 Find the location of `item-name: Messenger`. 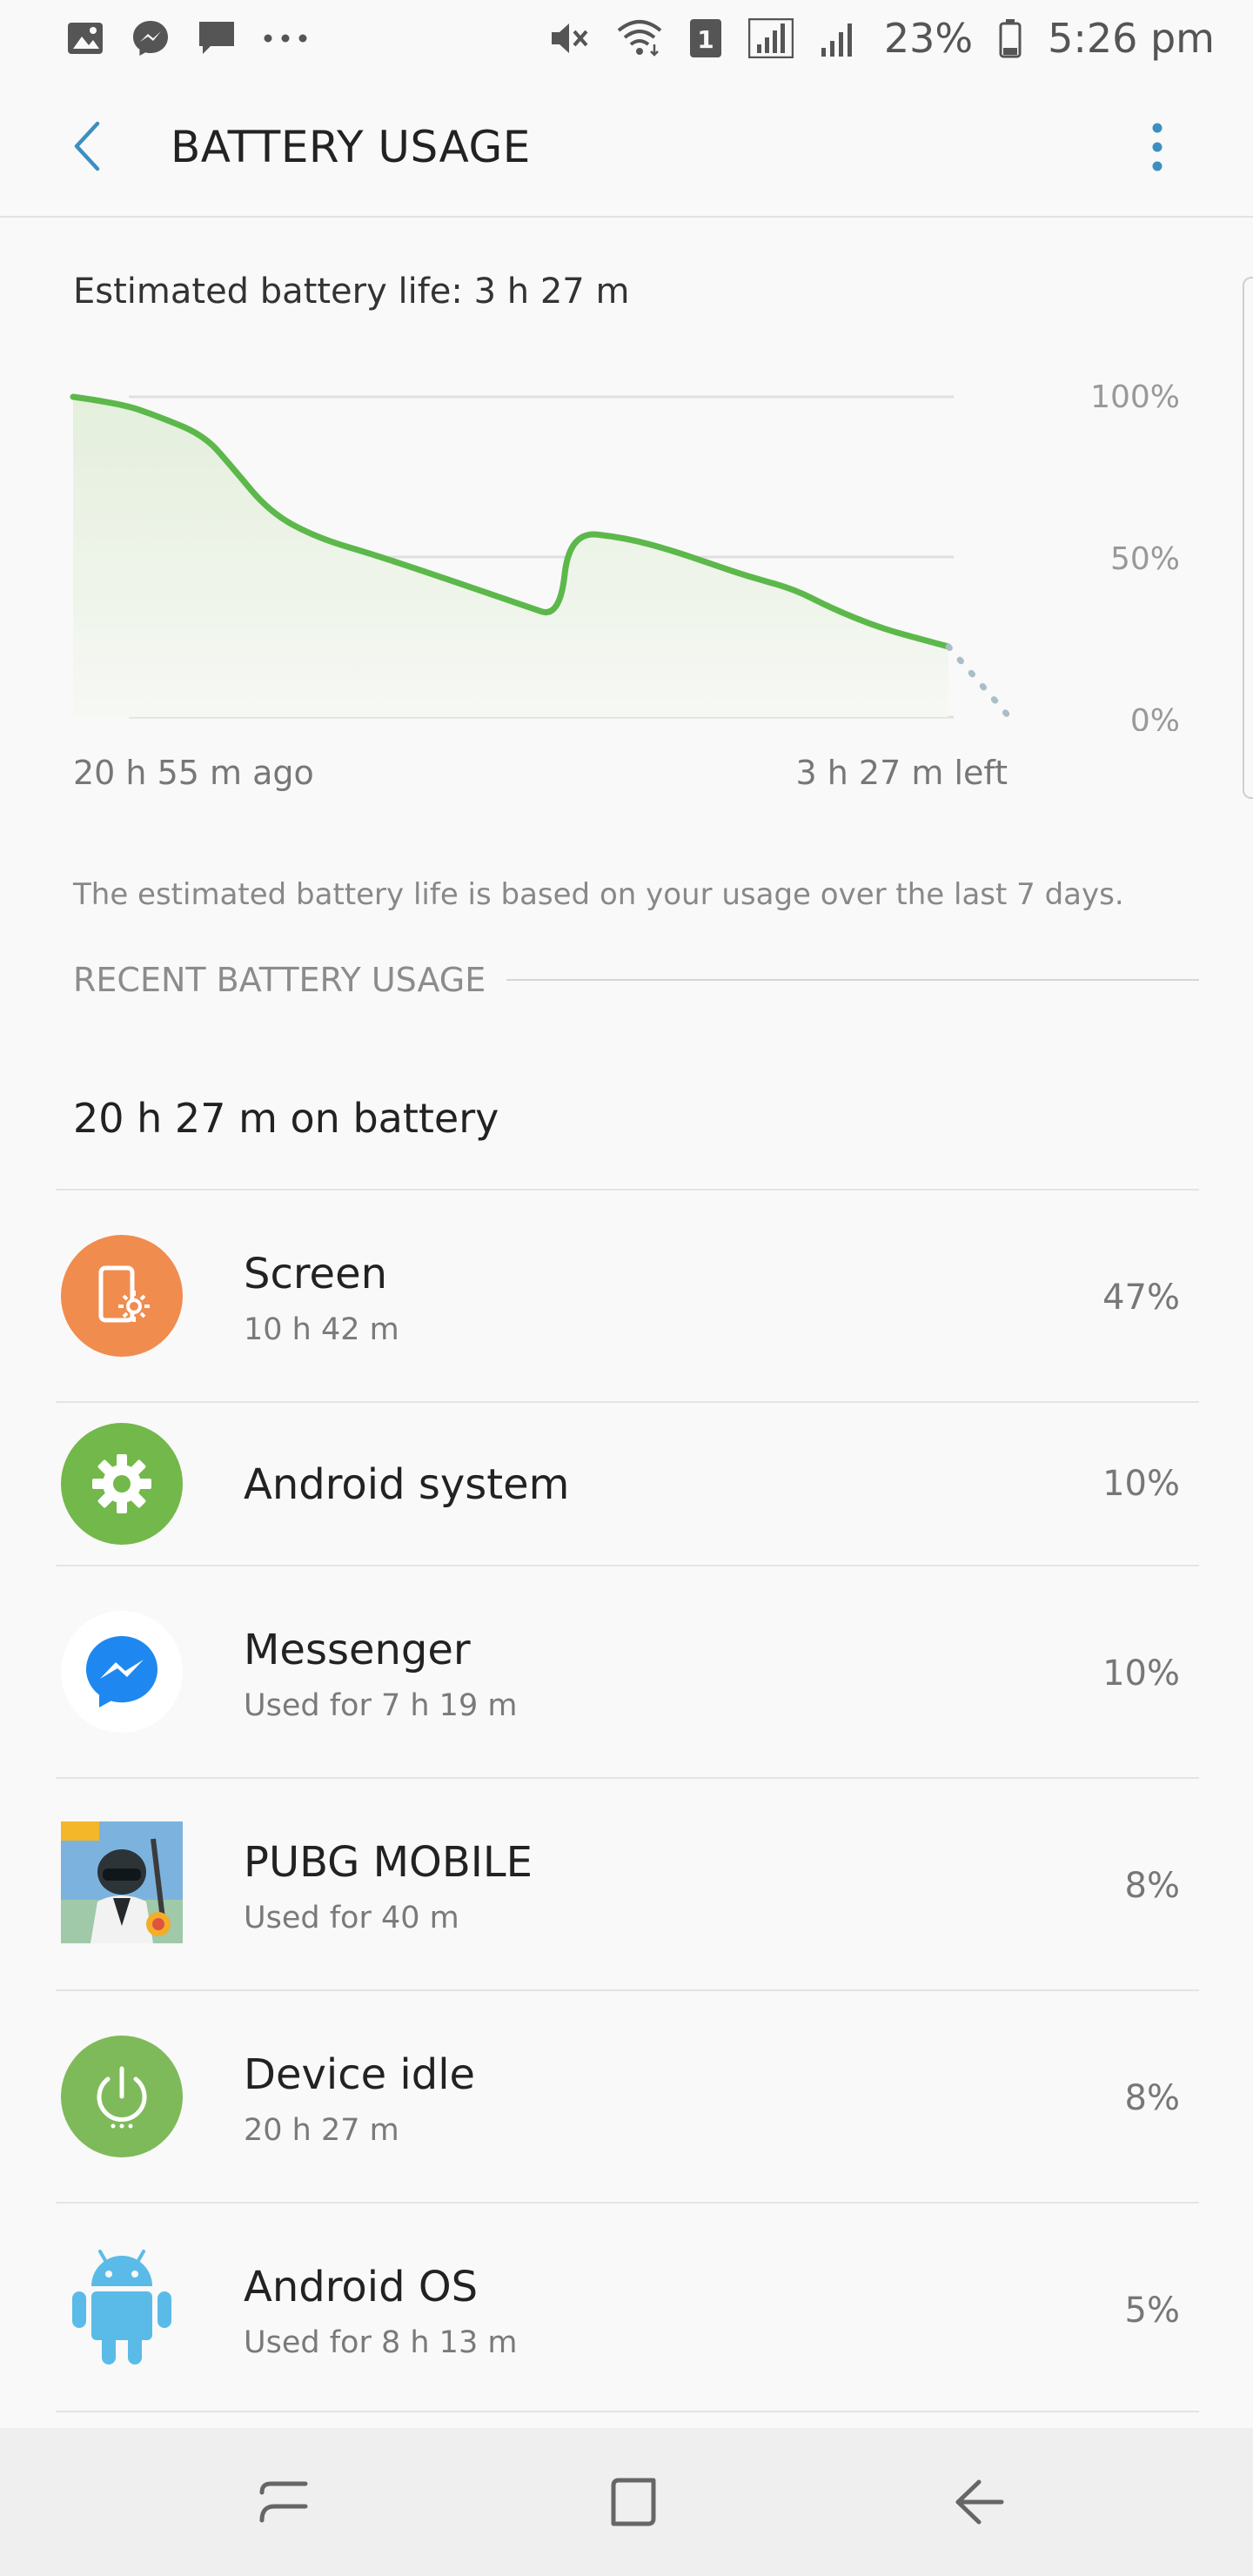

item-name: Messenger is located at coordinates (357, 1650).